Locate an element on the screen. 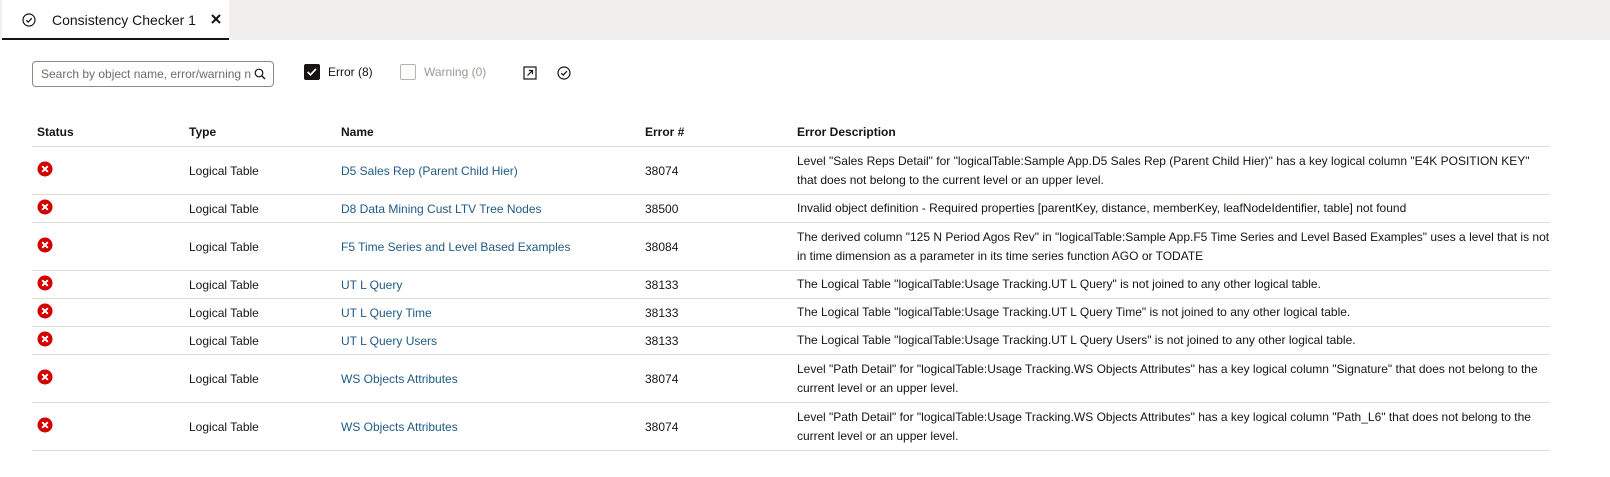 The image size is (1610, 477). row-name-link: D8 Data Mining Cust LTV Tree Nodes is located at coordinates (441, 209).